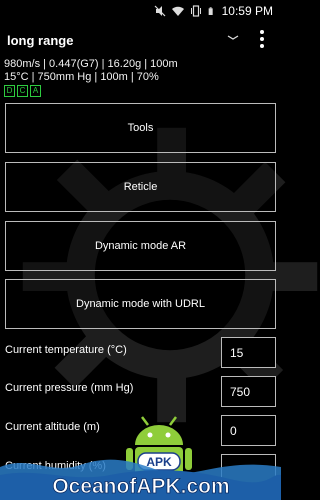 The height and width of the screenshot is (500, 320). I want to click on ballistics-summary: 980m/s | 0.447(G7) | 16.20g | 100m, so click(91, 64).